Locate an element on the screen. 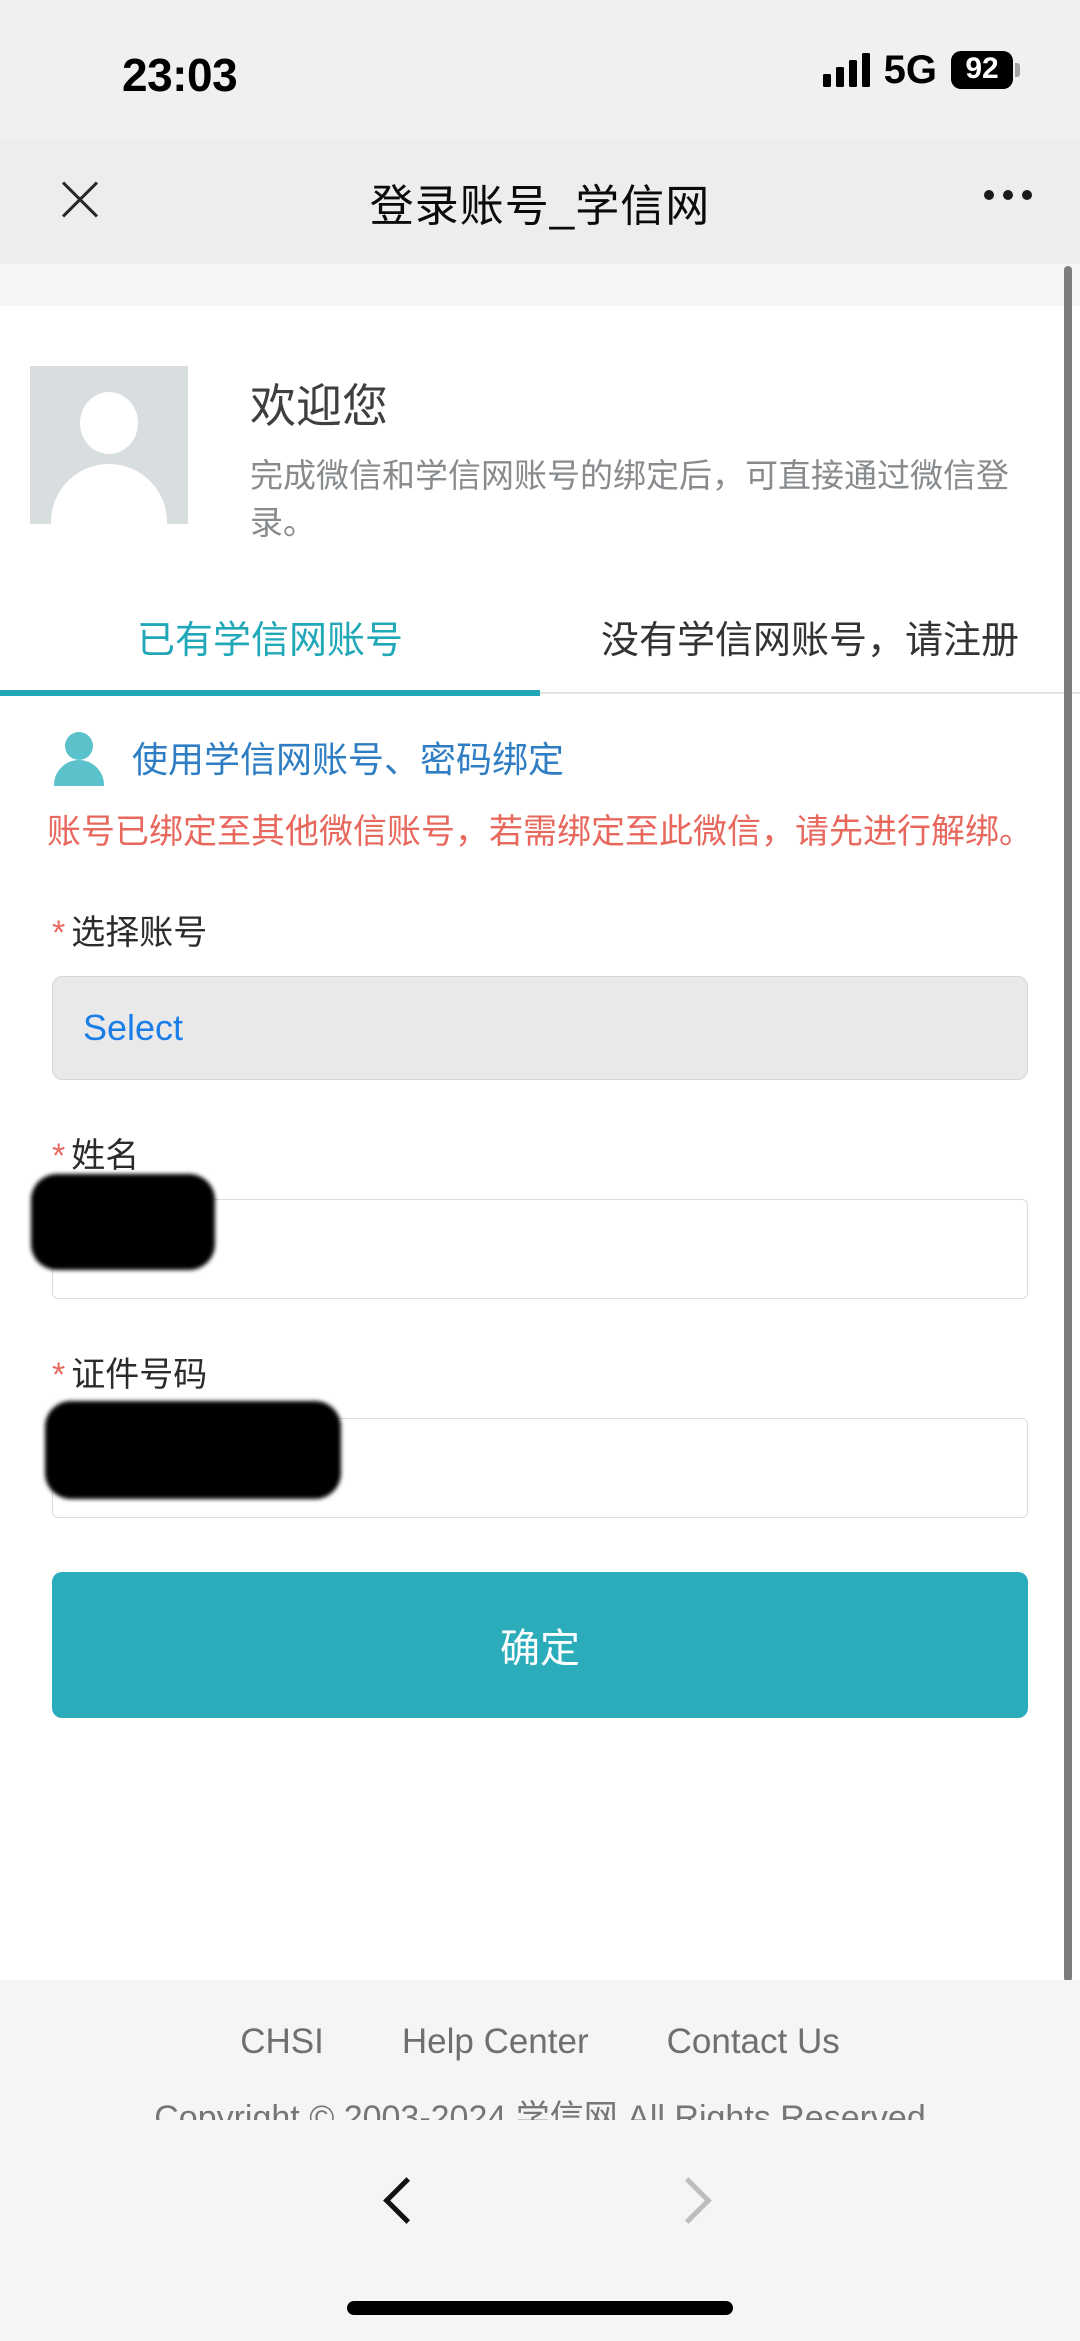 This screenshot has width=1080, height=2341. footer-links: CHSI Help Center Contact Us is located at coordinates (540, 2042).